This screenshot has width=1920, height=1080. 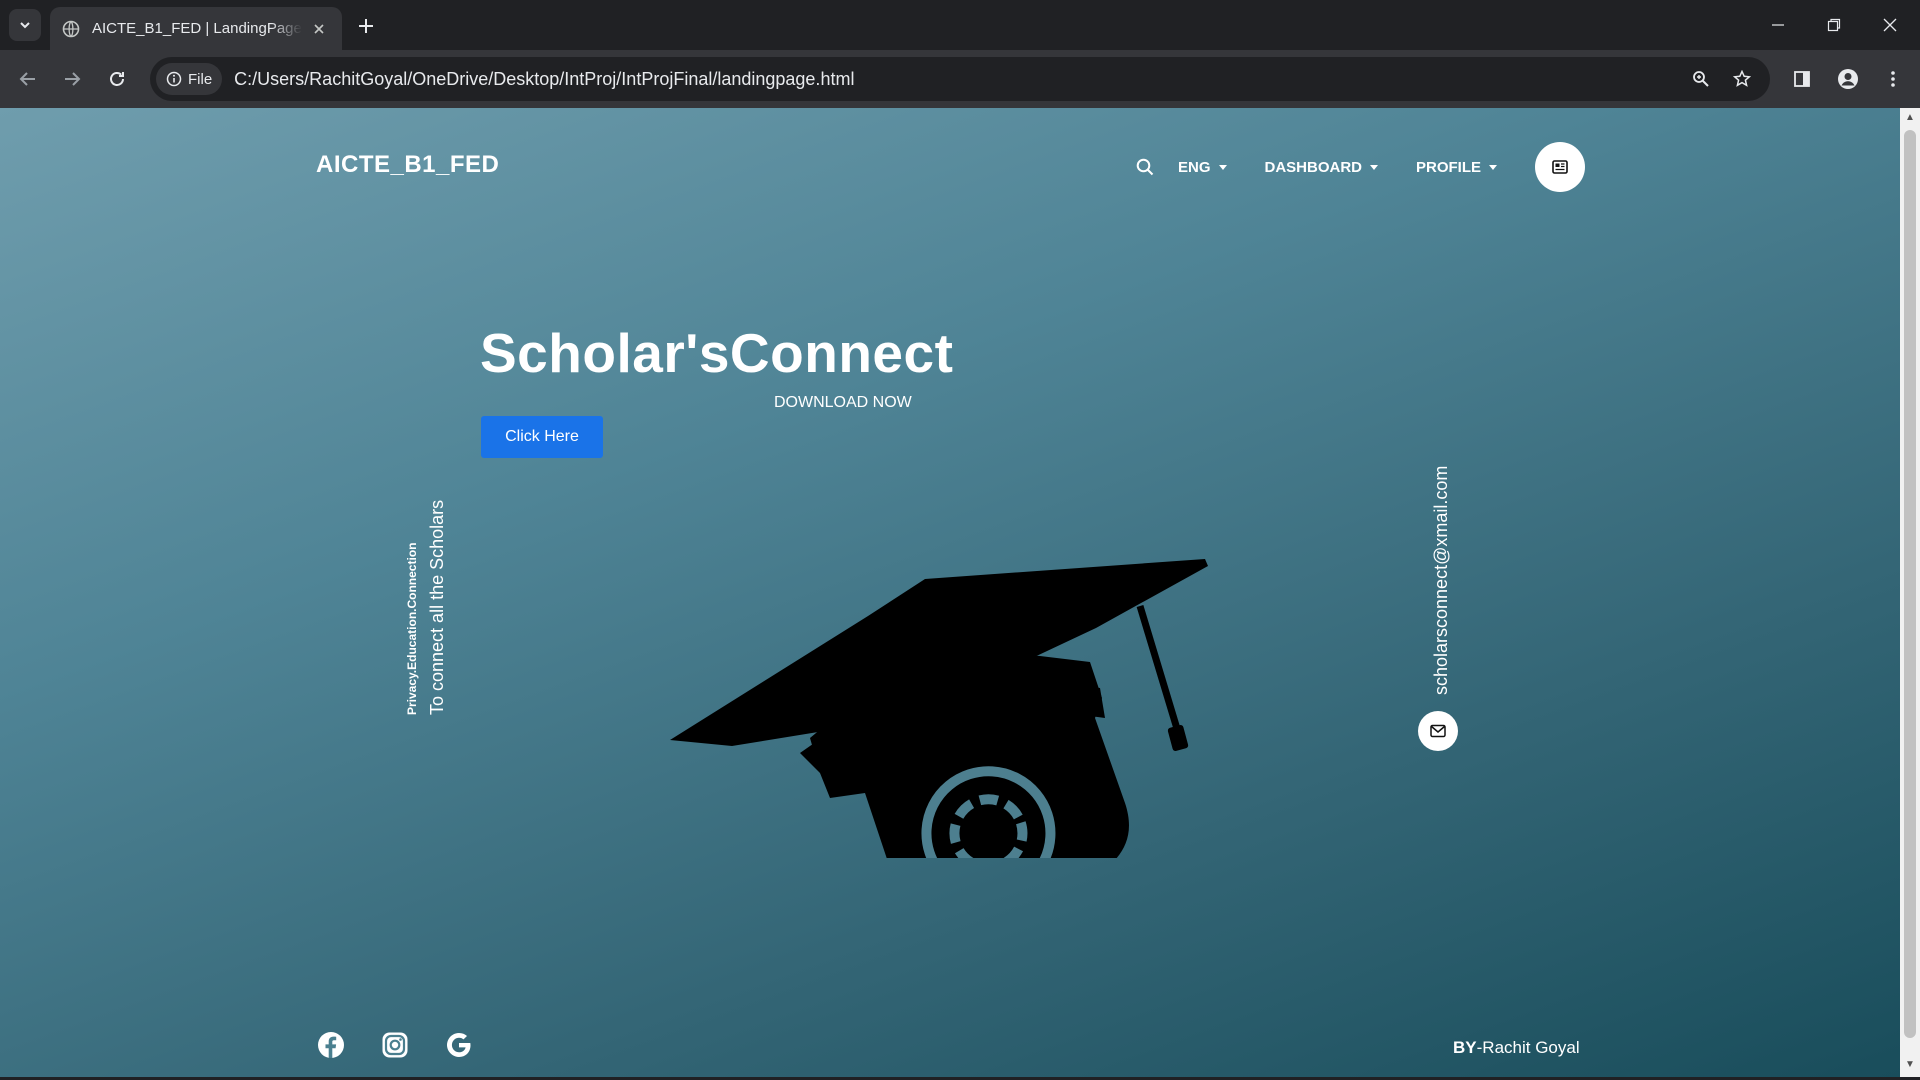 I want to click on scroll-up-arrow-icon: ▲, so click(x=1910, y=118).